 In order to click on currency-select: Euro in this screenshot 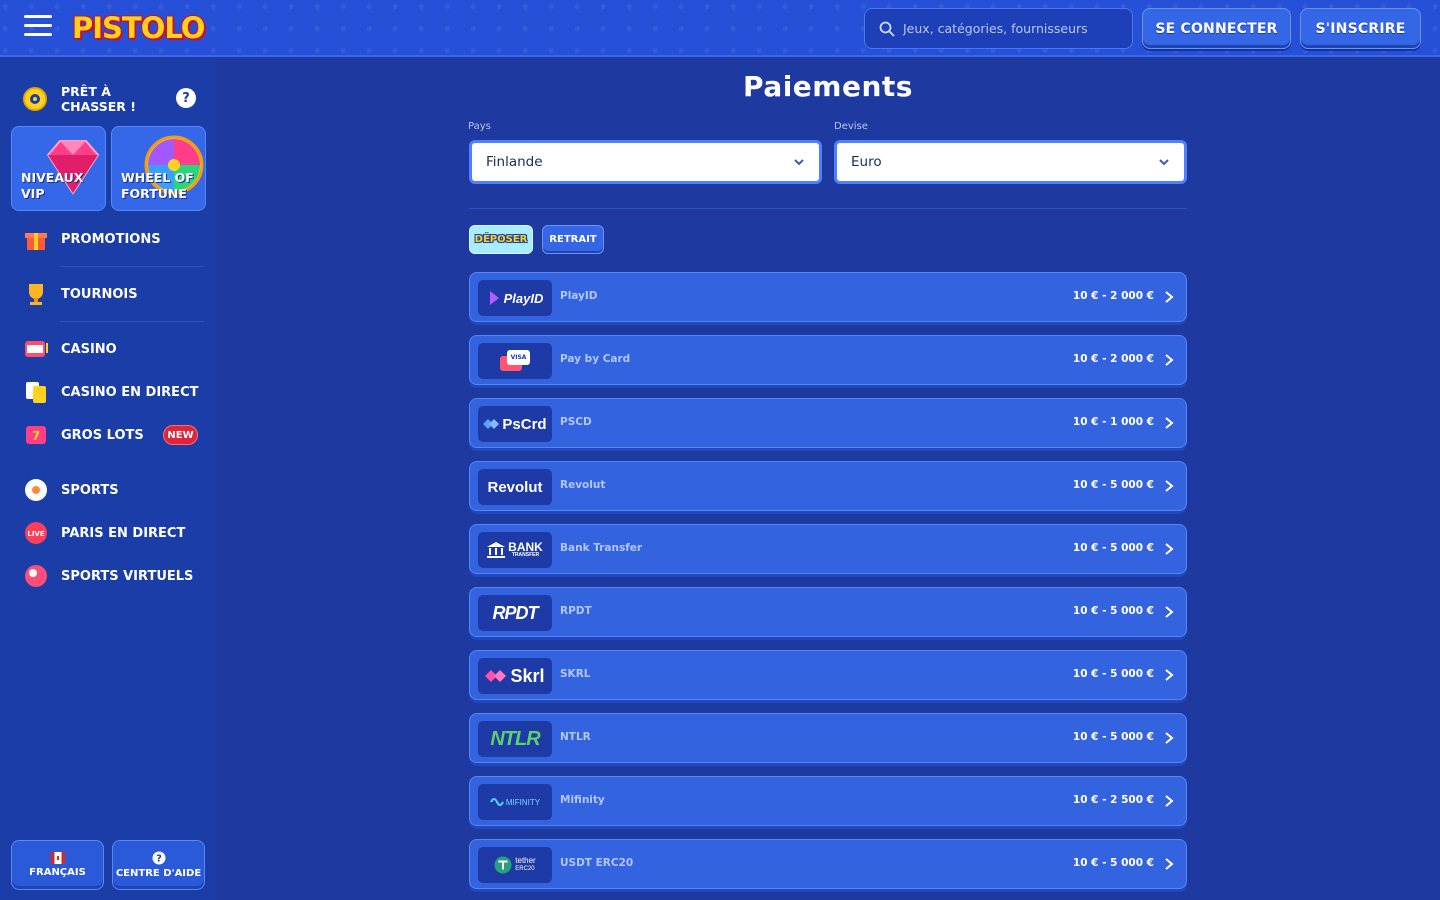, I will do `click(1010, 162)`.